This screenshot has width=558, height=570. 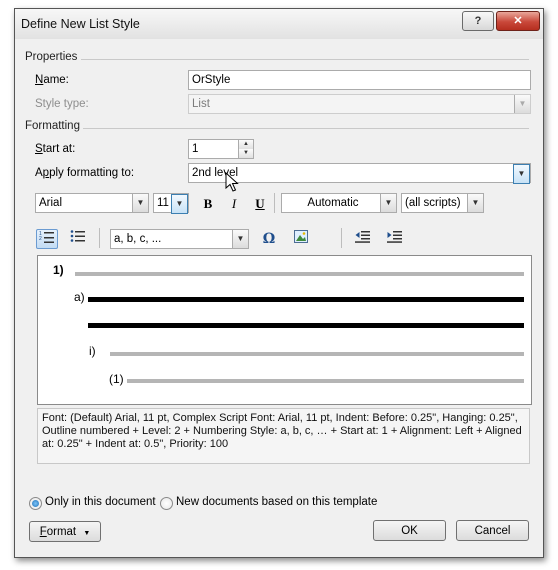 What do you see at coordinates (35, 503) in the screenshot?
I see `only-in-document-radio` at bounding box center [35, 503].